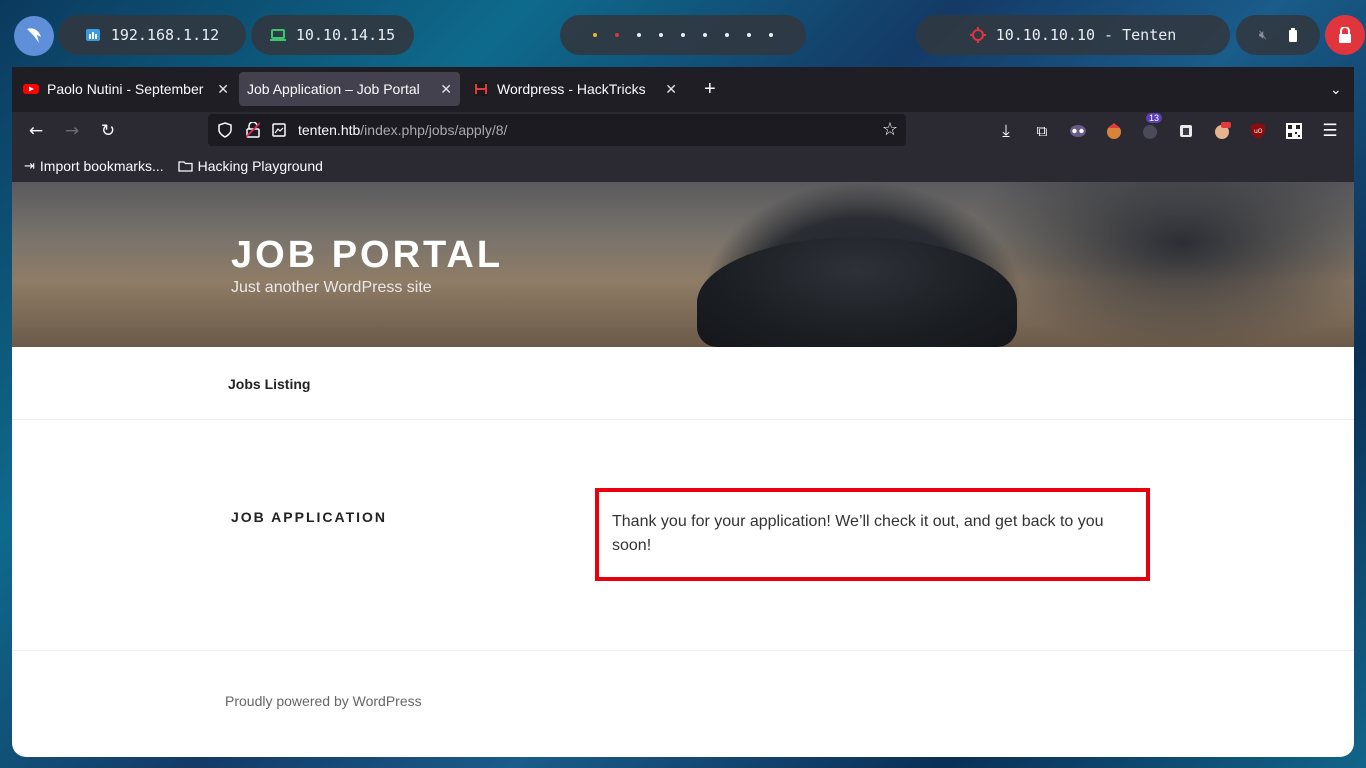  I want to click on tab-label: Paolo Nutini - September 2, so click(127, 89).